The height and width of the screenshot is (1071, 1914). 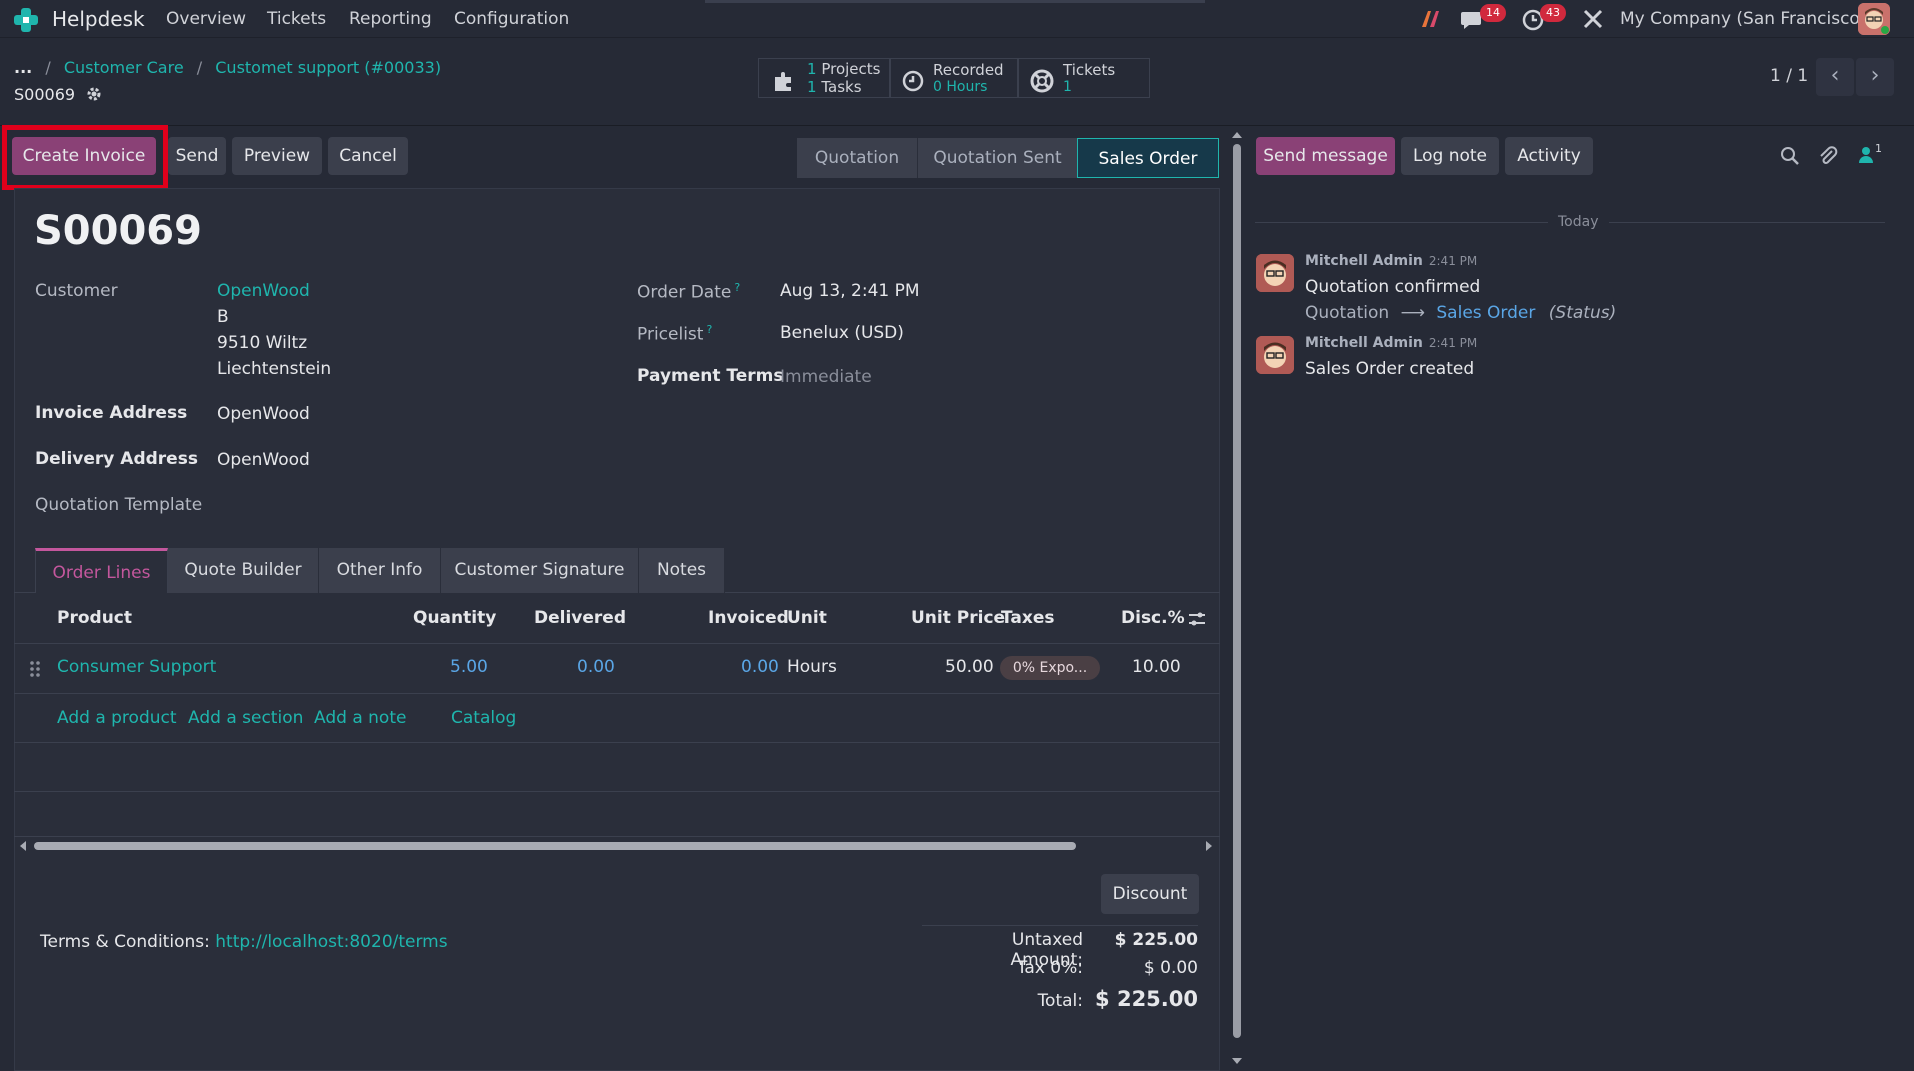 I want to click on breadcrumb-customer-care: Customer Care, so click(x=124, y=67).